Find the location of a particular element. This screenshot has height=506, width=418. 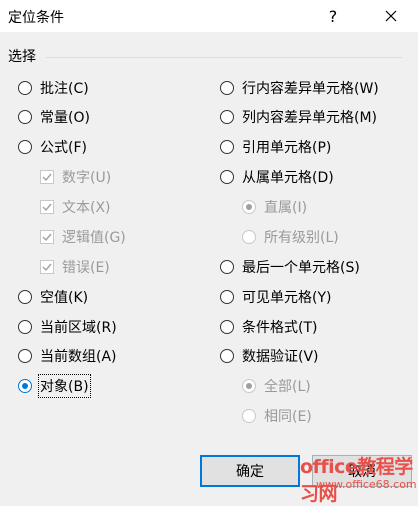

option-all-levels: 所有级别(L) is located at coordinates (290, 237).